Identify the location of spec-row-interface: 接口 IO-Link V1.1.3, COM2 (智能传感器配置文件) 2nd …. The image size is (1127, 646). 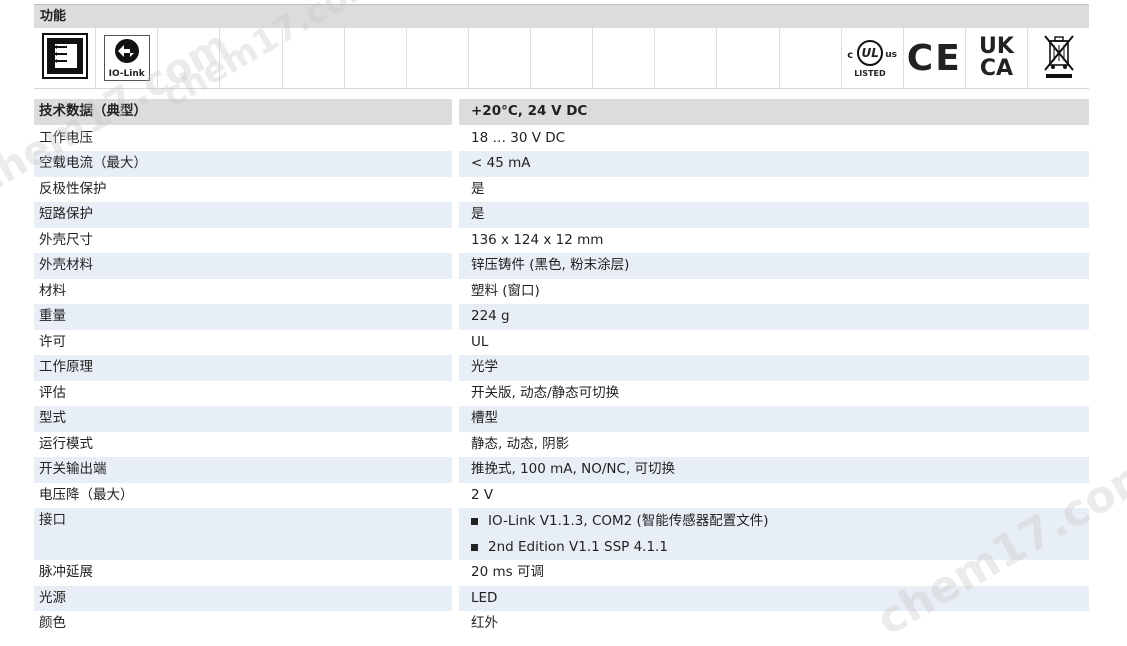
(561, 534).